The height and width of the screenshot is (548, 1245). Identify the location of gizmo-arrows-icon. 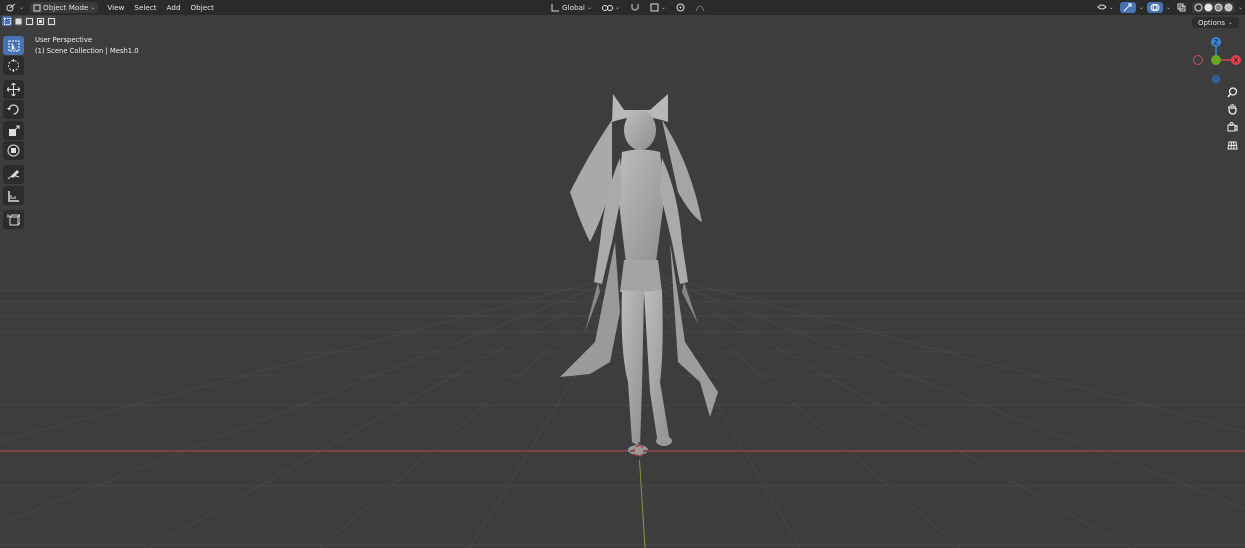
(1127, 7).